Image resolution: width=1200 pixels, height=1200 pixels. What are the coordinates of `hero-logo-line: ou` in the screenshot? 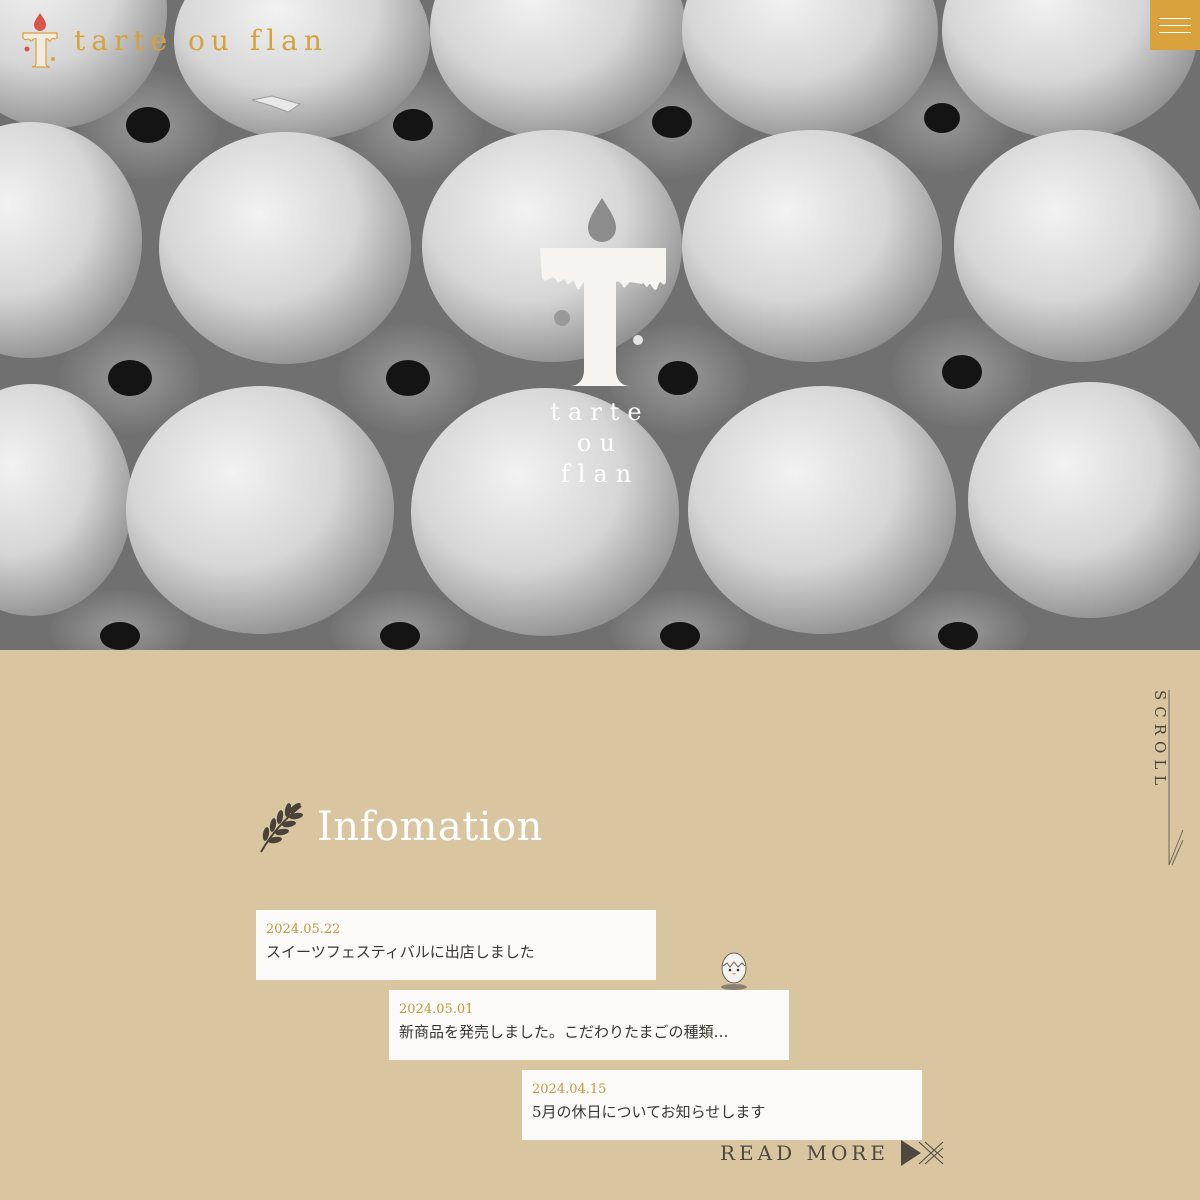 It's located at (600, 443).